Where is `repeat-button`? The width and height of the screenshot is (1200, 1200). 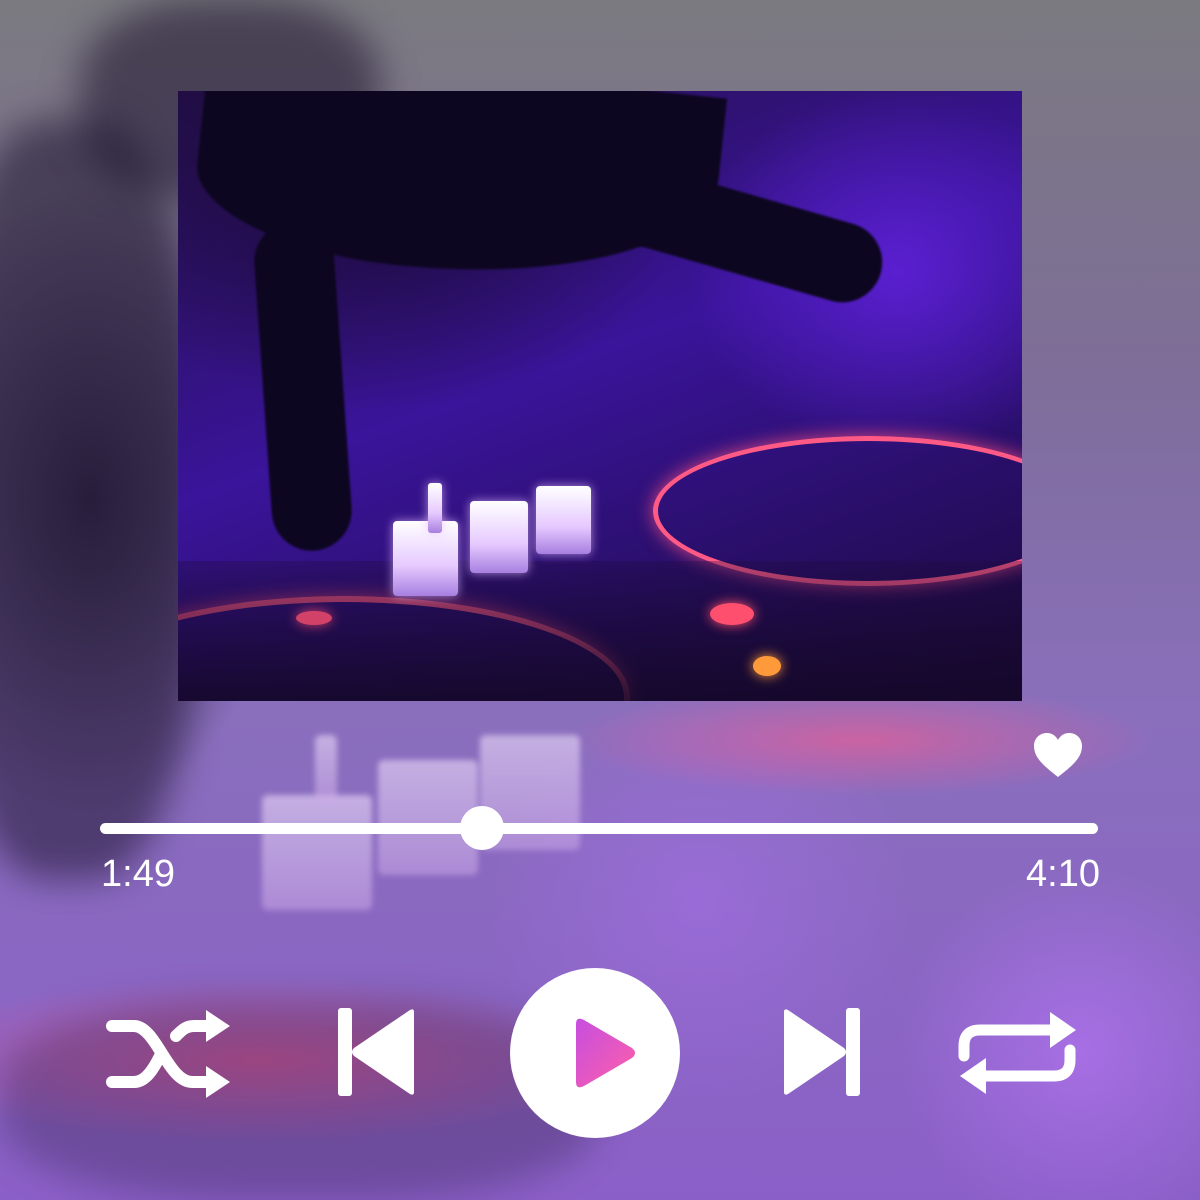
repeat-button is located at coordinates (1018, 1053).